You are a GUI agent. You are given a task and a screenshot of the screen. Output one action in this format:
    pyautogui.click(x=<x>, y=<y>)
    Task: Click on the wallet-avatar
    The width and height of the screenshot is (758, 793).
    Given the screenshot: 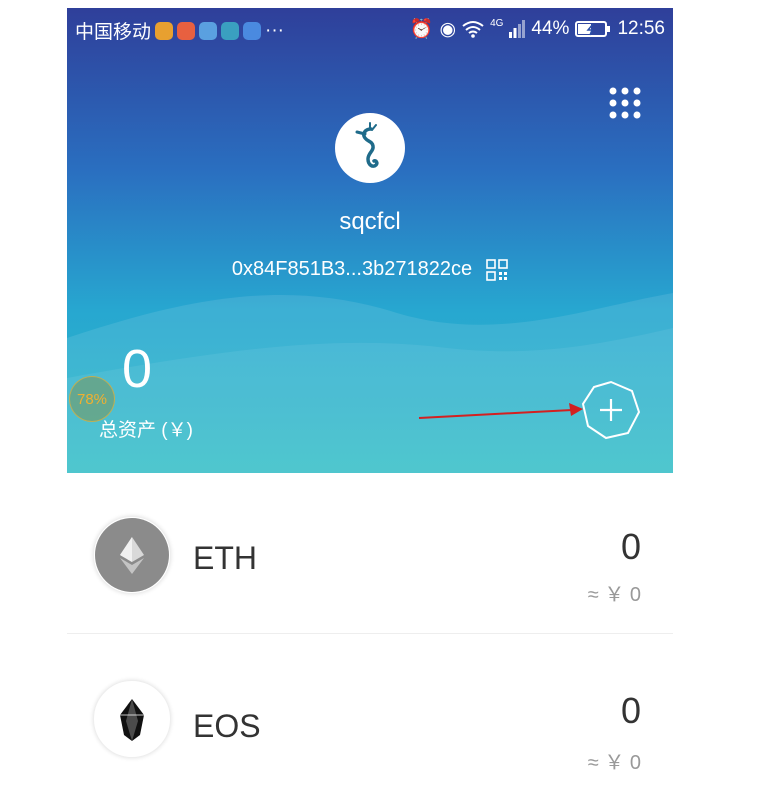 What is the action you would take?
    pyautogui.click(x=370, y=148)
    